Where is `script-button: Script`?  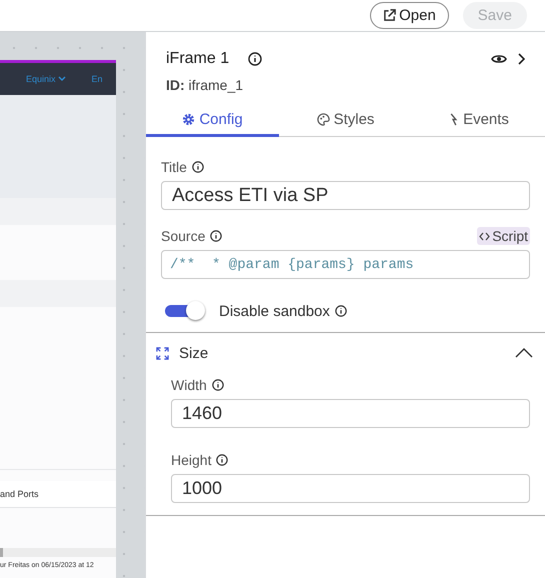 script-button: Script is located at coordinates (503, 236).